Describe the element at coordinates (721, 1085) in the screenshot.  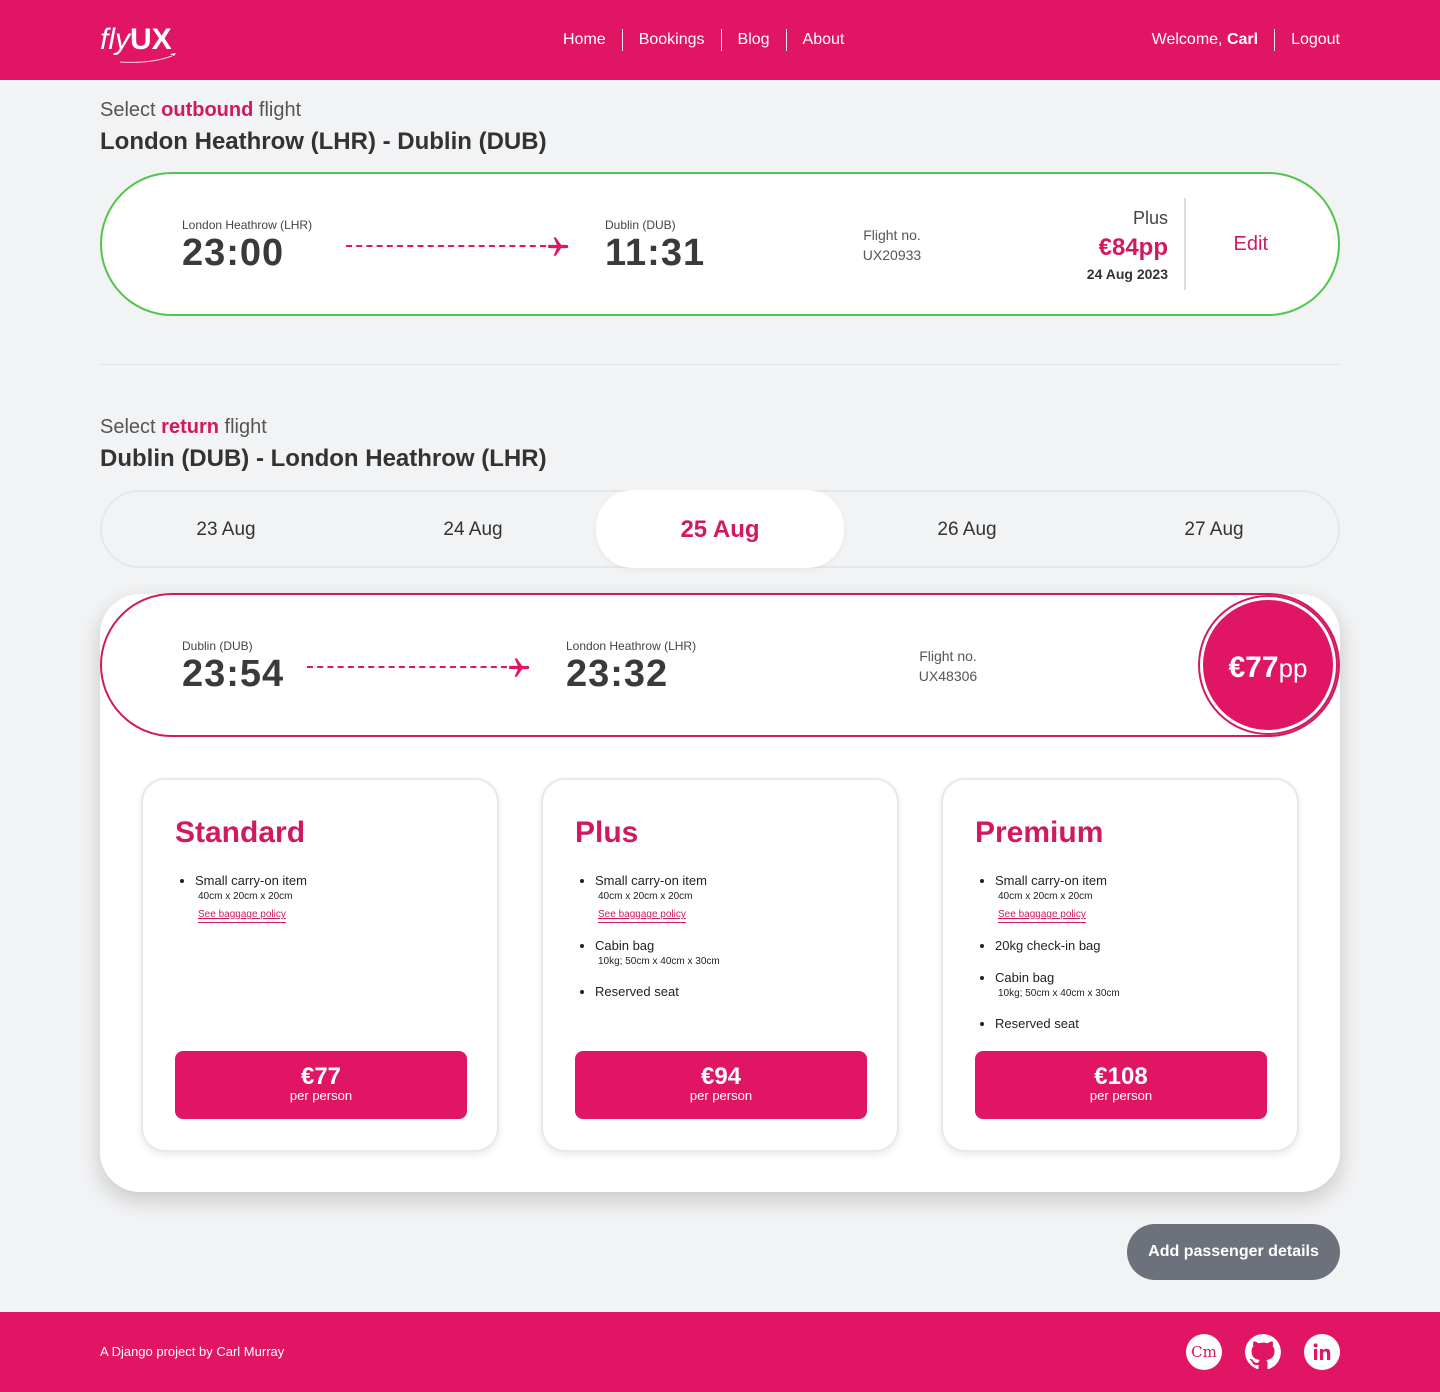
I see `select-plus-button: €94 per person` at that location.